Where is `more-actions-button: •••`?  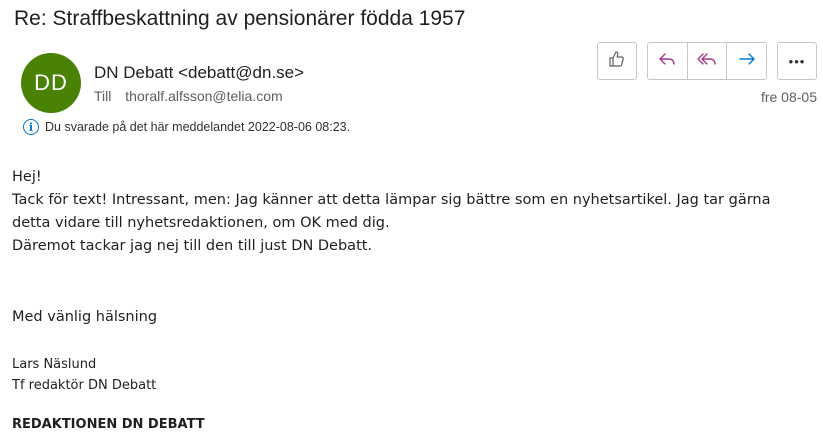 more-actions-button: ••• is located at coordinates (797, 61).